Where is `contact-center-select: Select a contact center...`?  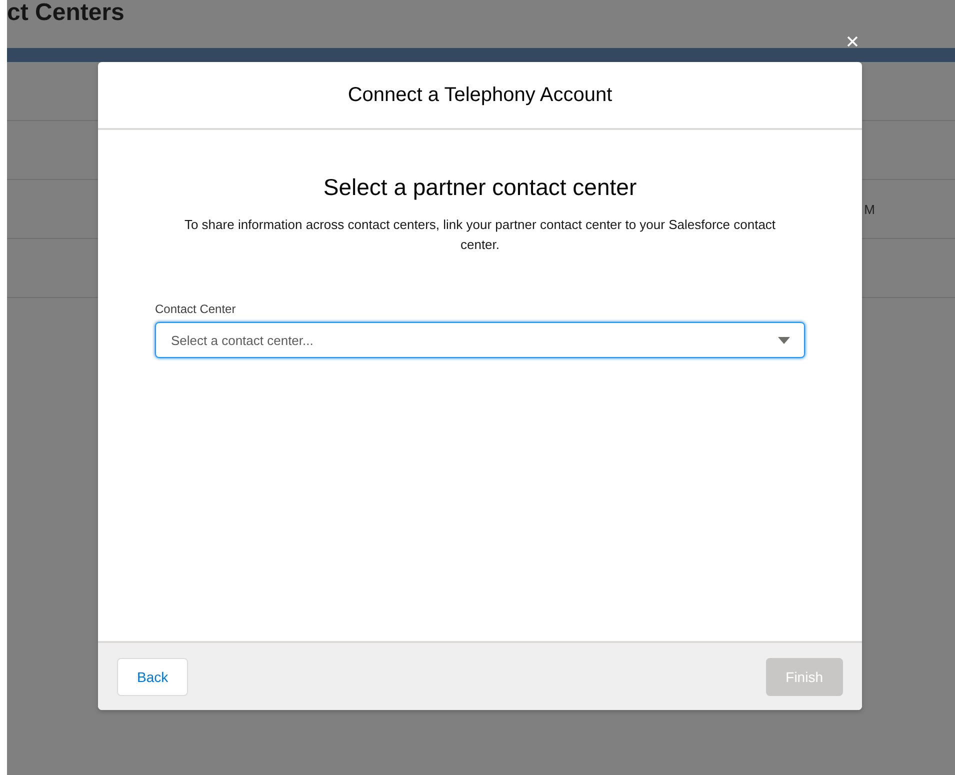 contact-center-select: Select a contact center... is located at coordinates (480, 340).